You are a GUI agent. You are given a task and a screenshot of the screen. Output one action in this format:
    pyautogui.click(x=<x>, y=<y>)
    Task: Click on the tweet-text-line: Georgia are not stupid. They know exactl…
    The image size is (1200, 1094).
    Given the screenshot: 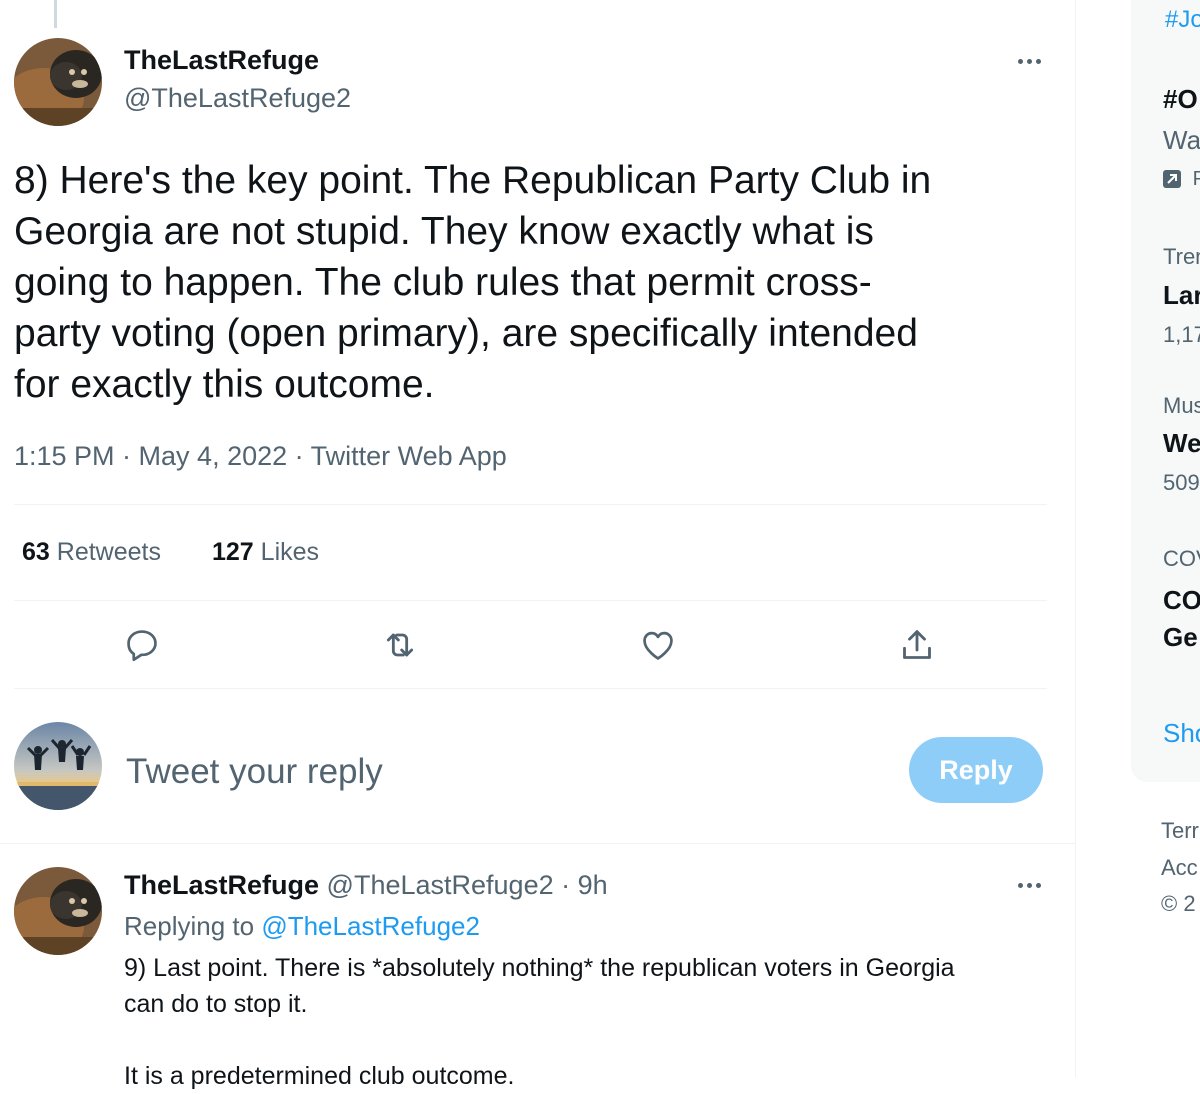 What is the action you would take?
    pyautogui.click(x=444, y=231)
    